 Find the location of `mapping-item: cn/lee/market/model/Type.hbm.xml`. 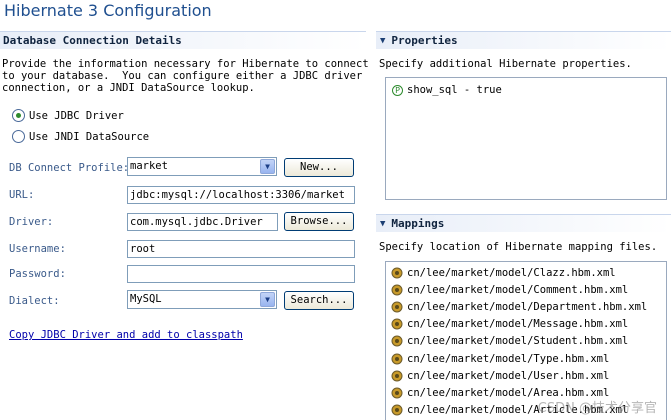

mapping-item: cn/lee/market/model/Type.hbm.xml is located at coordinates (526, 358).